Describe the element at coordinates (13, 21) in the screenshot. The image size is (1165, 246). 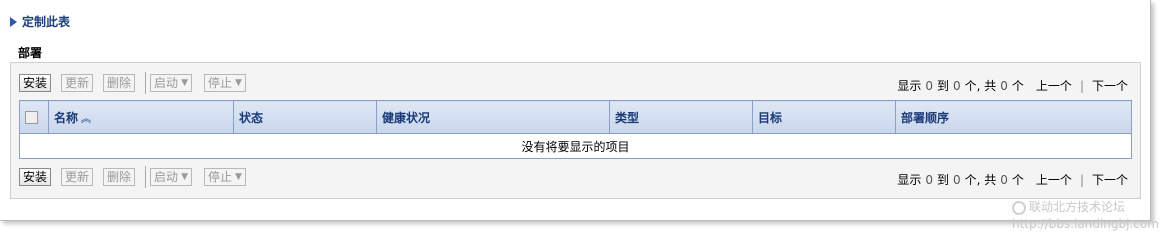
I see `expand-triangle-icon` at that location.